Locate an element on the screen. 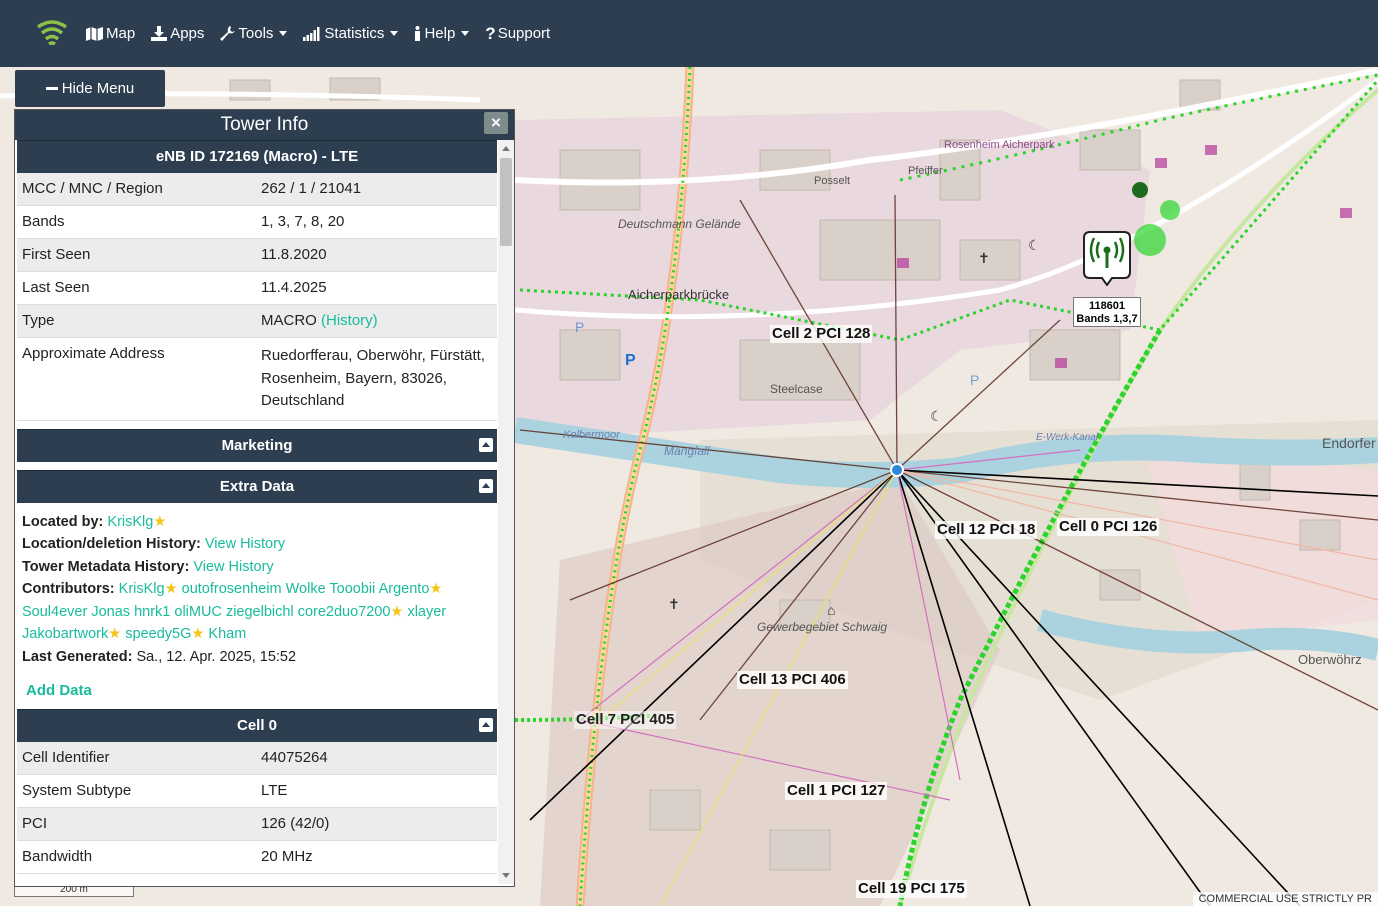  cell-key: PCI is located at coordinates (35, 823).